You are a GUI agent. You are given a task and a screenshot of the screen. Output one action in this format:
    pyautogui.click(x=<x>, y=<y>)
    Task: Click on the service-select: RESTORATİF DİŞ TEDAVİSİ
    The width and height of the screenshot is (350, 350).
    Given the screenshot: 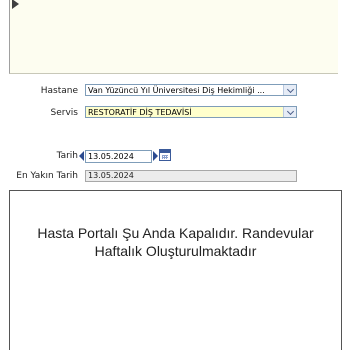 What is the action you would take?
    pyautogui.click(x=191, y=112)
    